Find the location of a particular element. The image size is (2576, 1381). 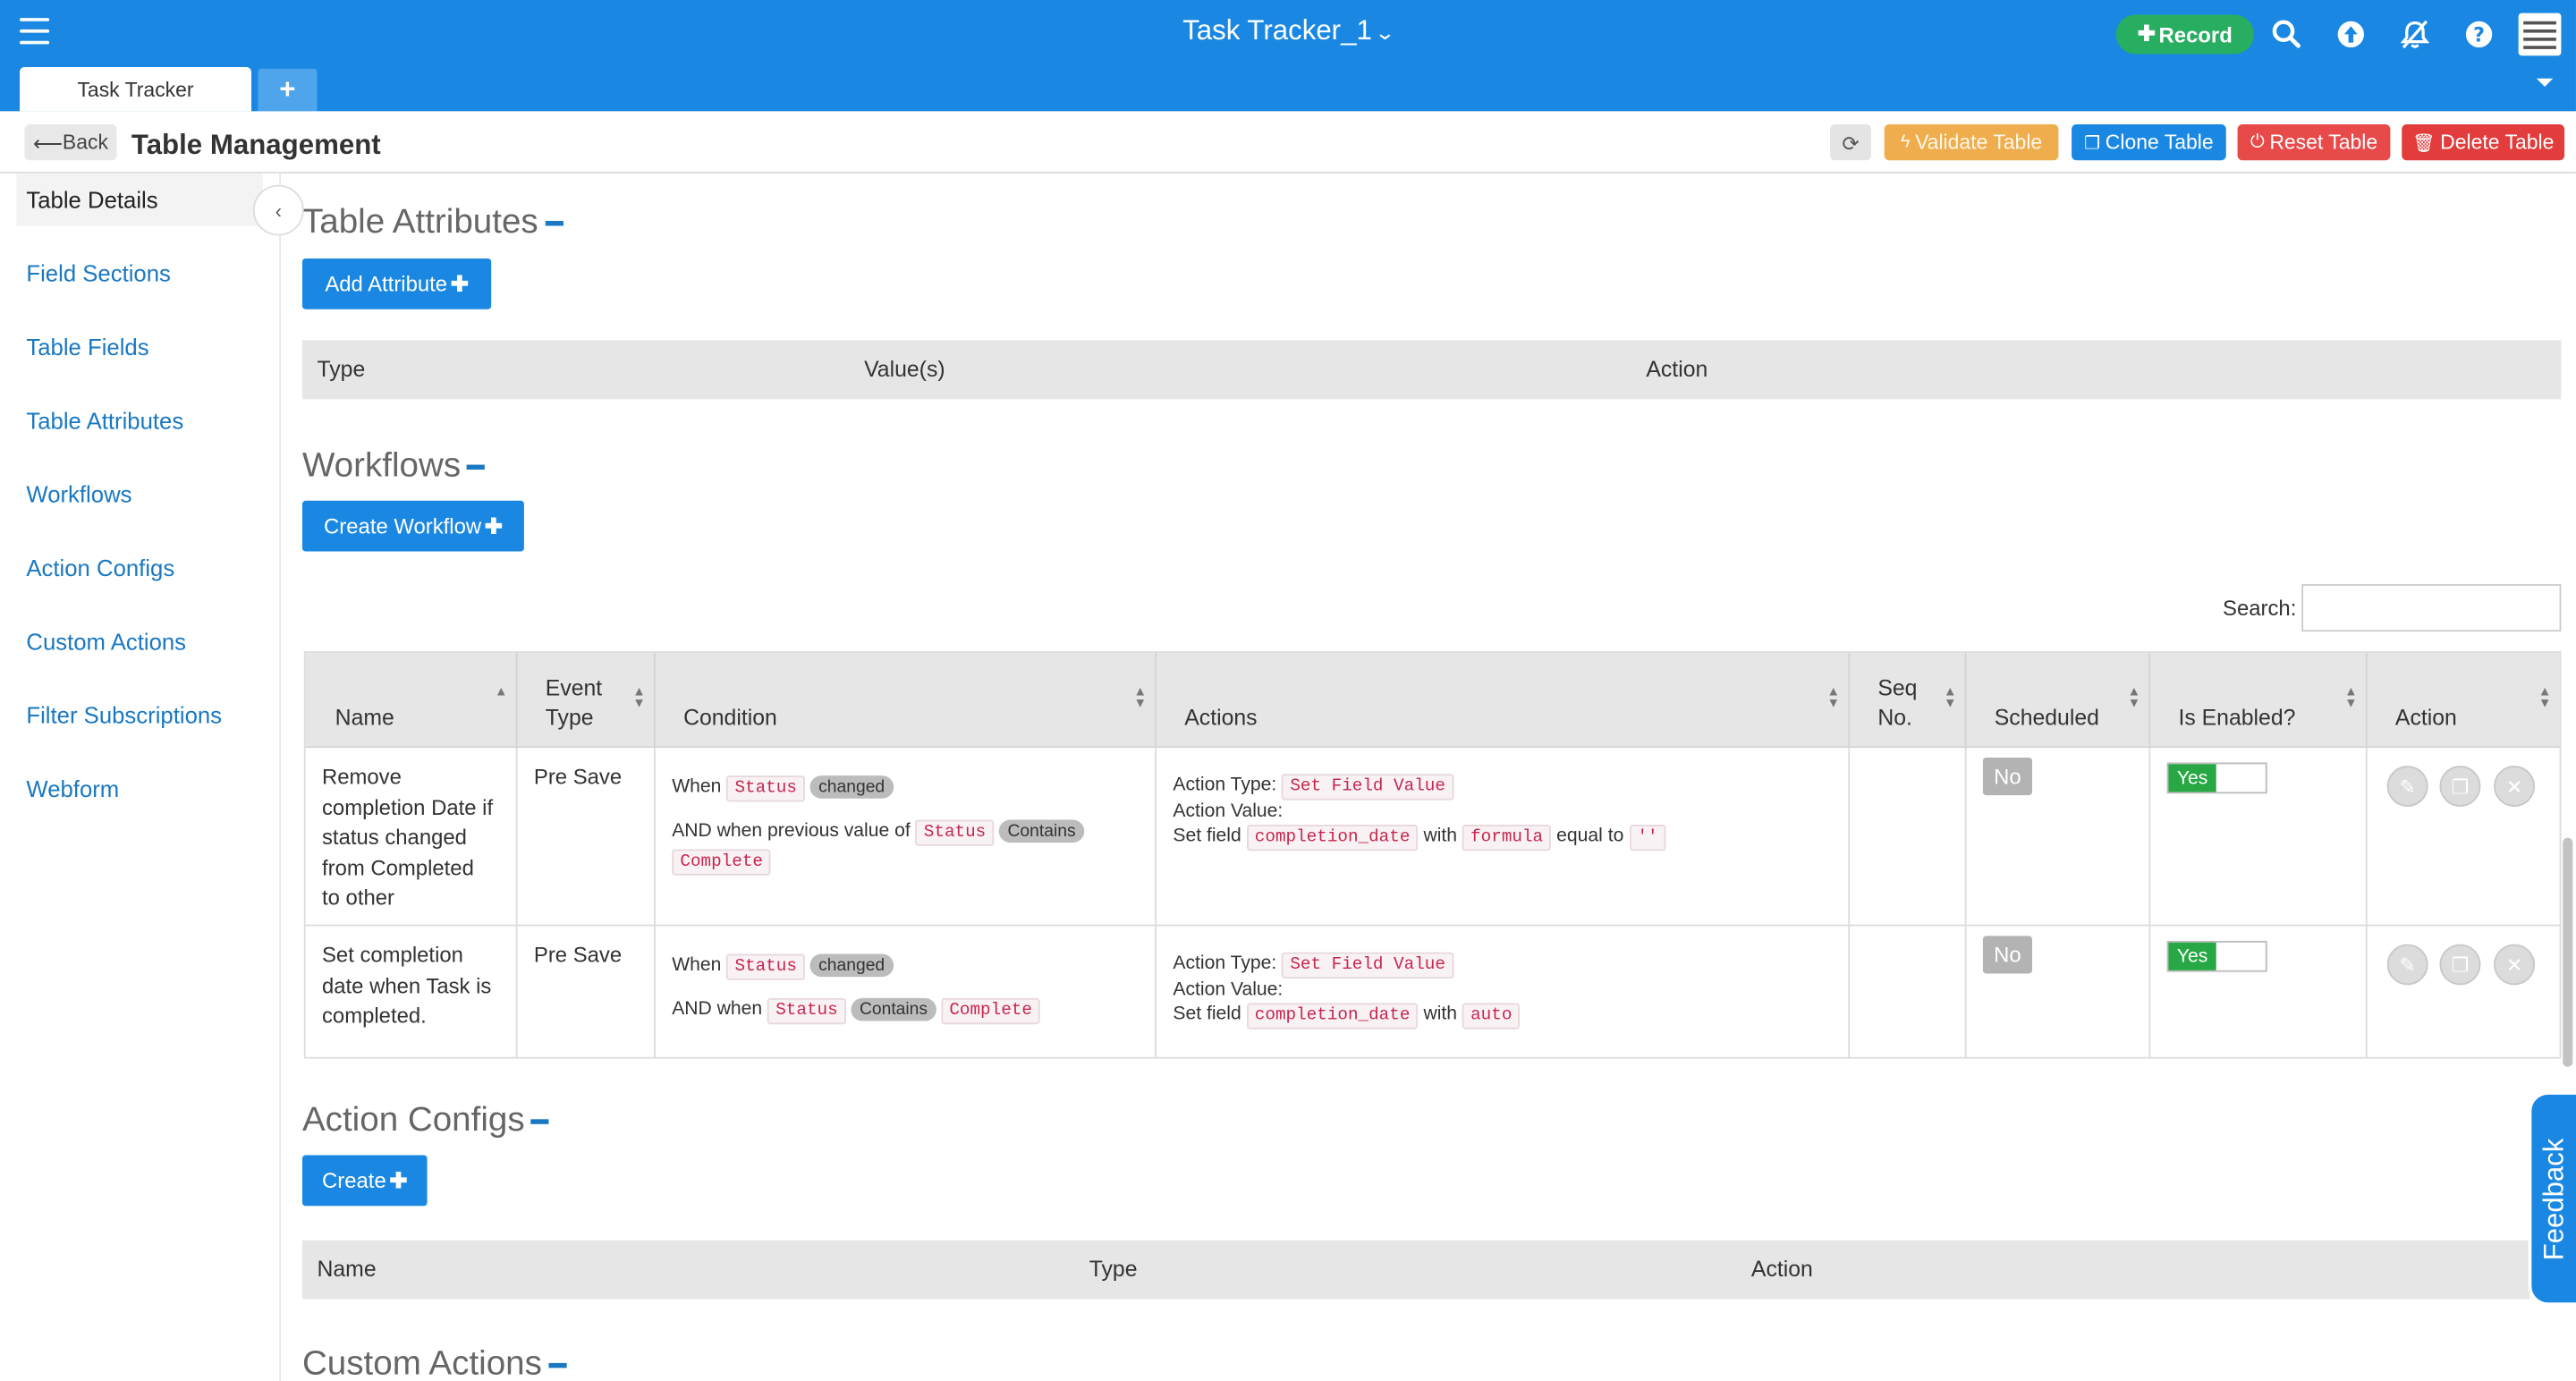

feedback-tab: Feedback is located at coordinates (2552, 1198).